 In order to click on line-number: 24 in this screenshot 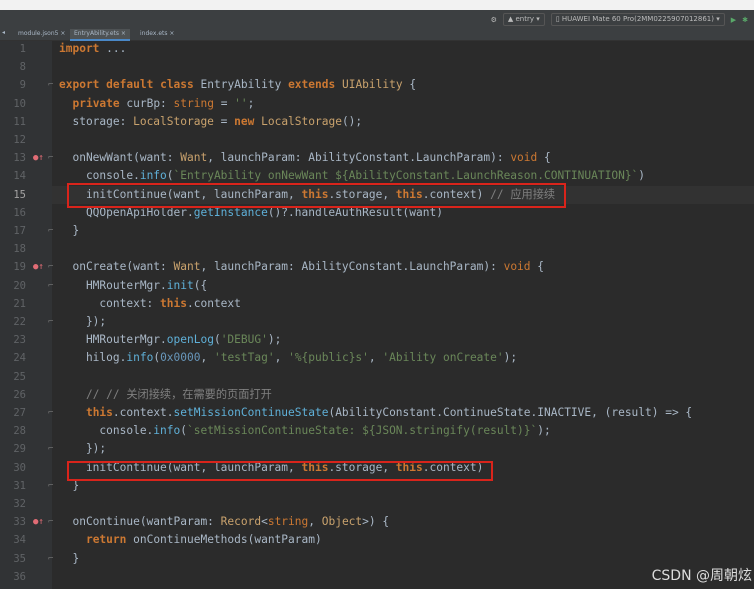, I will do `click(13, 358)`.